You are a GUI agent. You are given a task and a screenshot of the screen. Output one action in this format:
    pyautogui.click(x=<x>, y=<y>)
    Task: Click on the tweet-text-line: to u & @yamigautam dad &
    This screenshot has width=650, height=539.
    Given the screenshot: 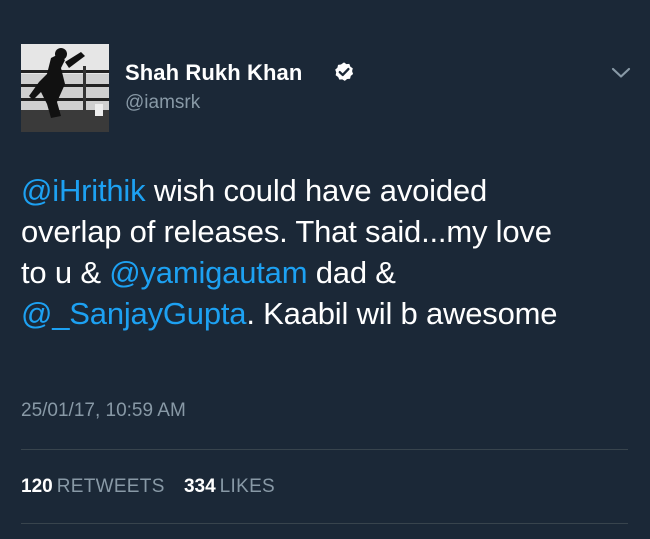 What is the action you would take?
    pyautogui.click(x=328, y=272)
    